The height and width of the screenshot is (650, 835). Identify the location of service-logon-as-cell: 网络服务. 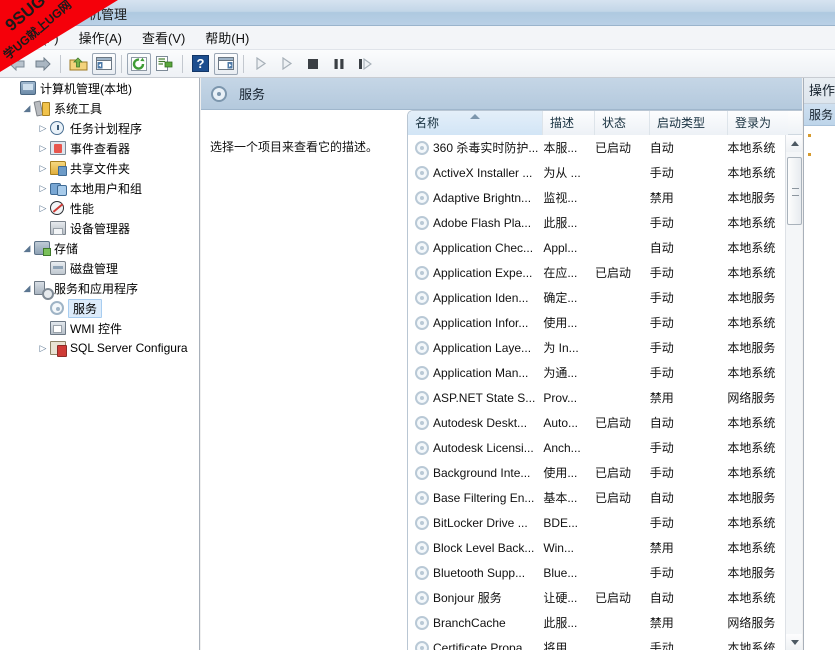
(751, 398).